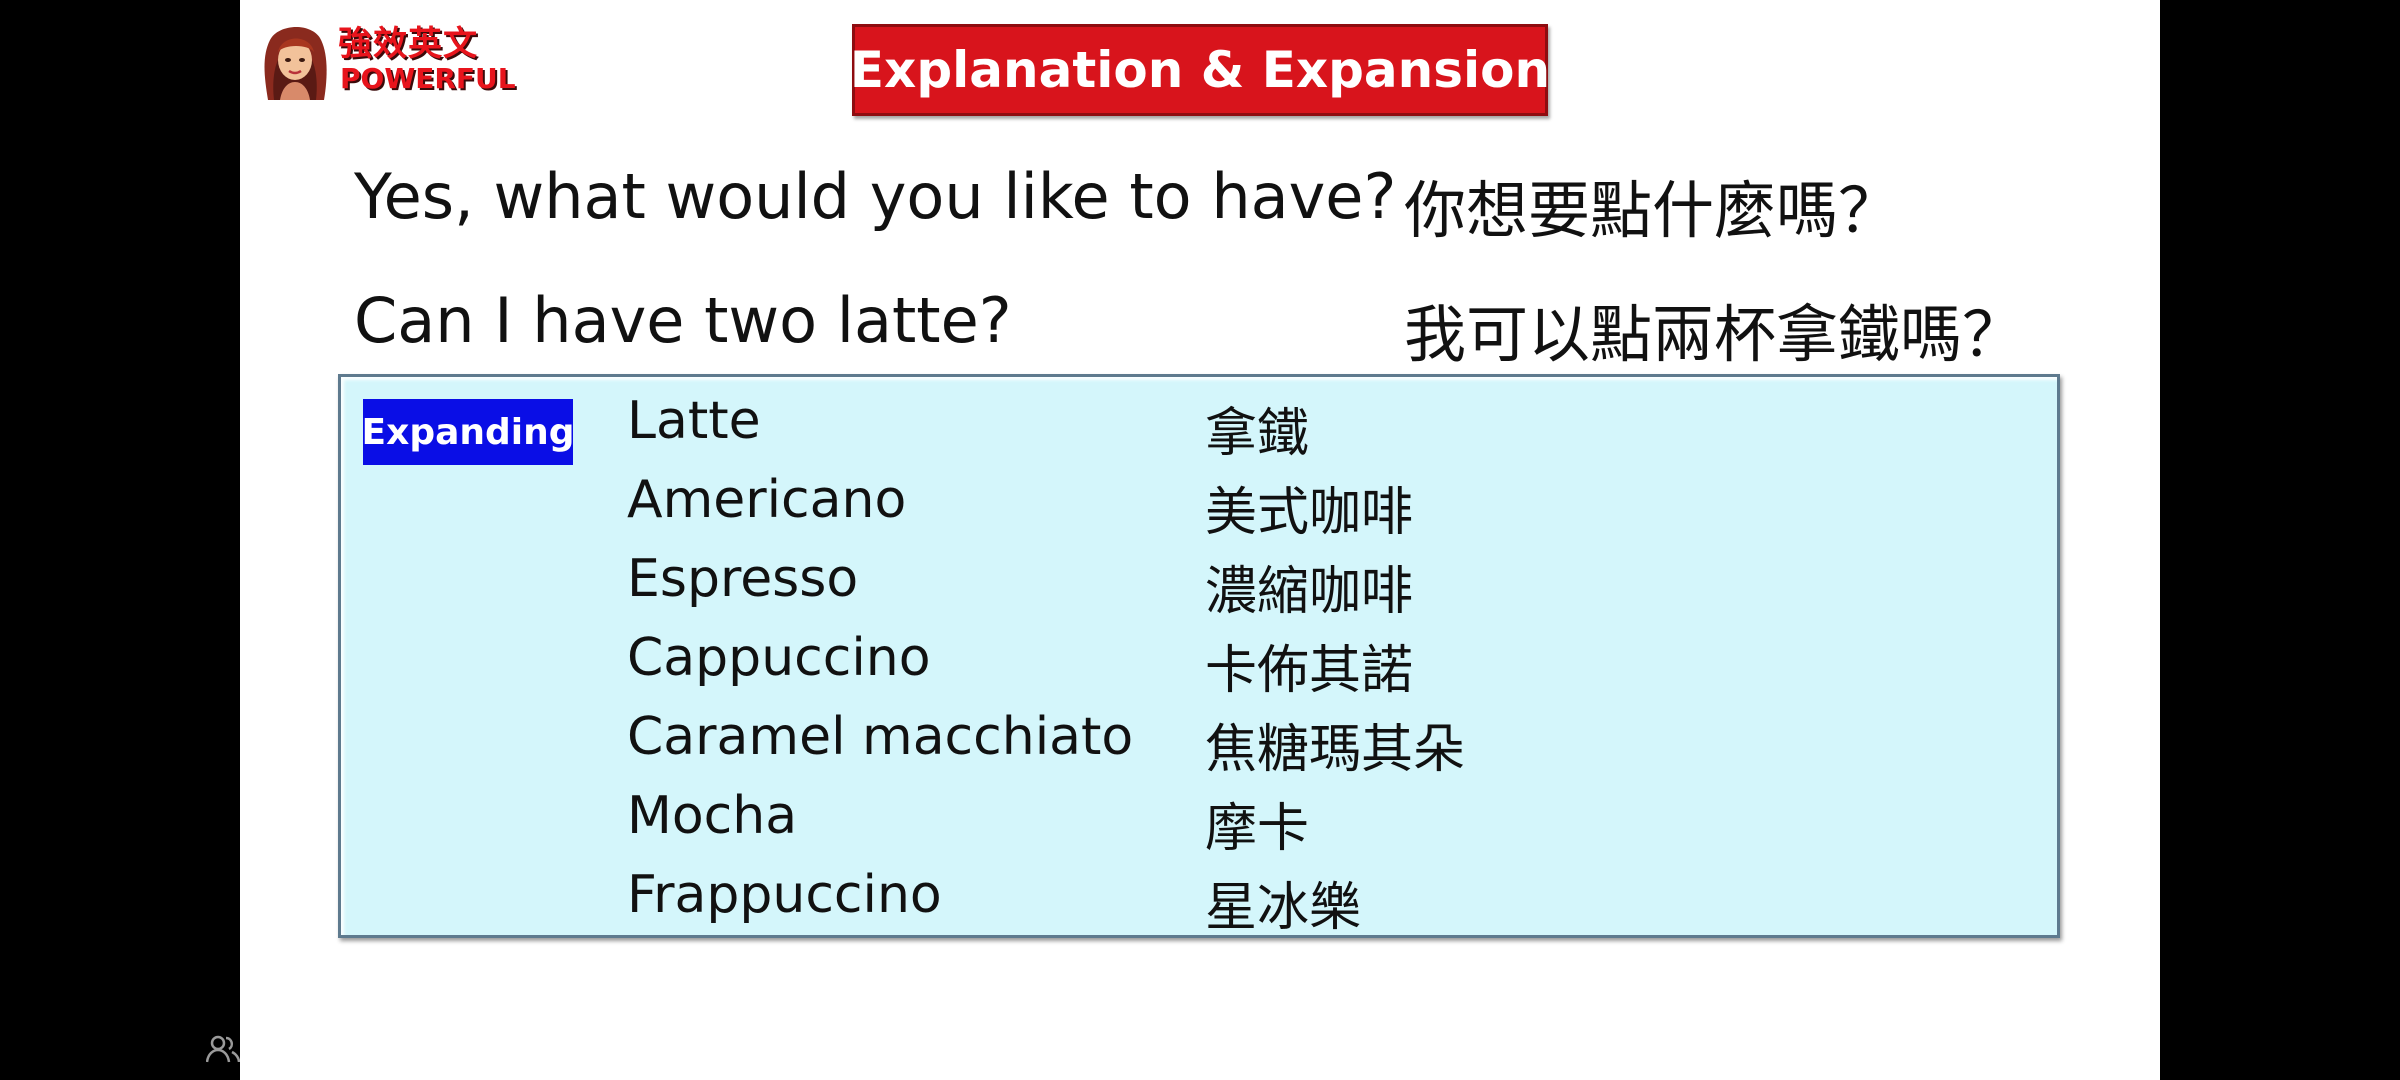 The height and width of the screenshot is (1080, 2400). Describe the element at coordinates (1199, 746) in the screenshot. I see `vocab-row: Caramel macchiato 焦糖瑪其朵` at that location.